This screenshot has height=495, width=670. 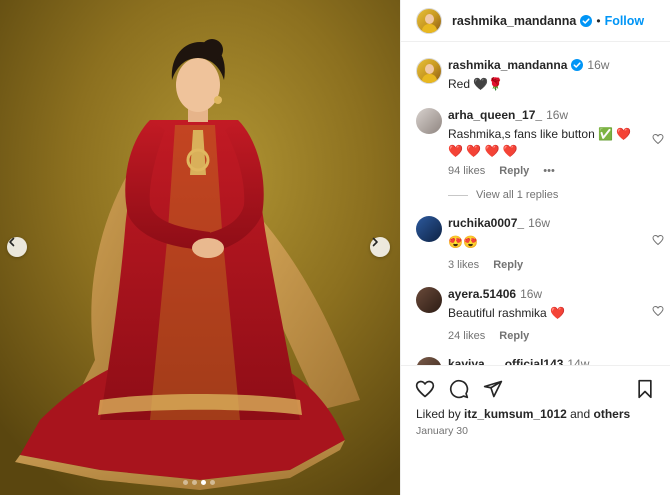 I want to click on author-username: rashmika_mandanna, so click(x=514, y=21).